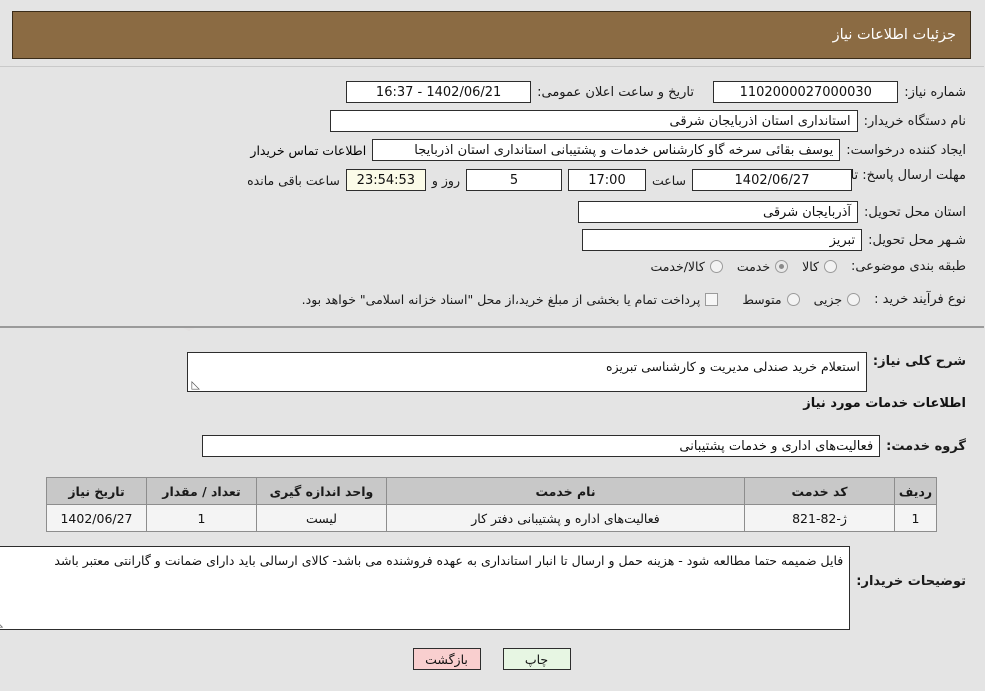  Describe the element at coordinates (309, 150) in the screenshot. I see `buyer-contact-link: اطلاعات تماس خریدار` at that location.